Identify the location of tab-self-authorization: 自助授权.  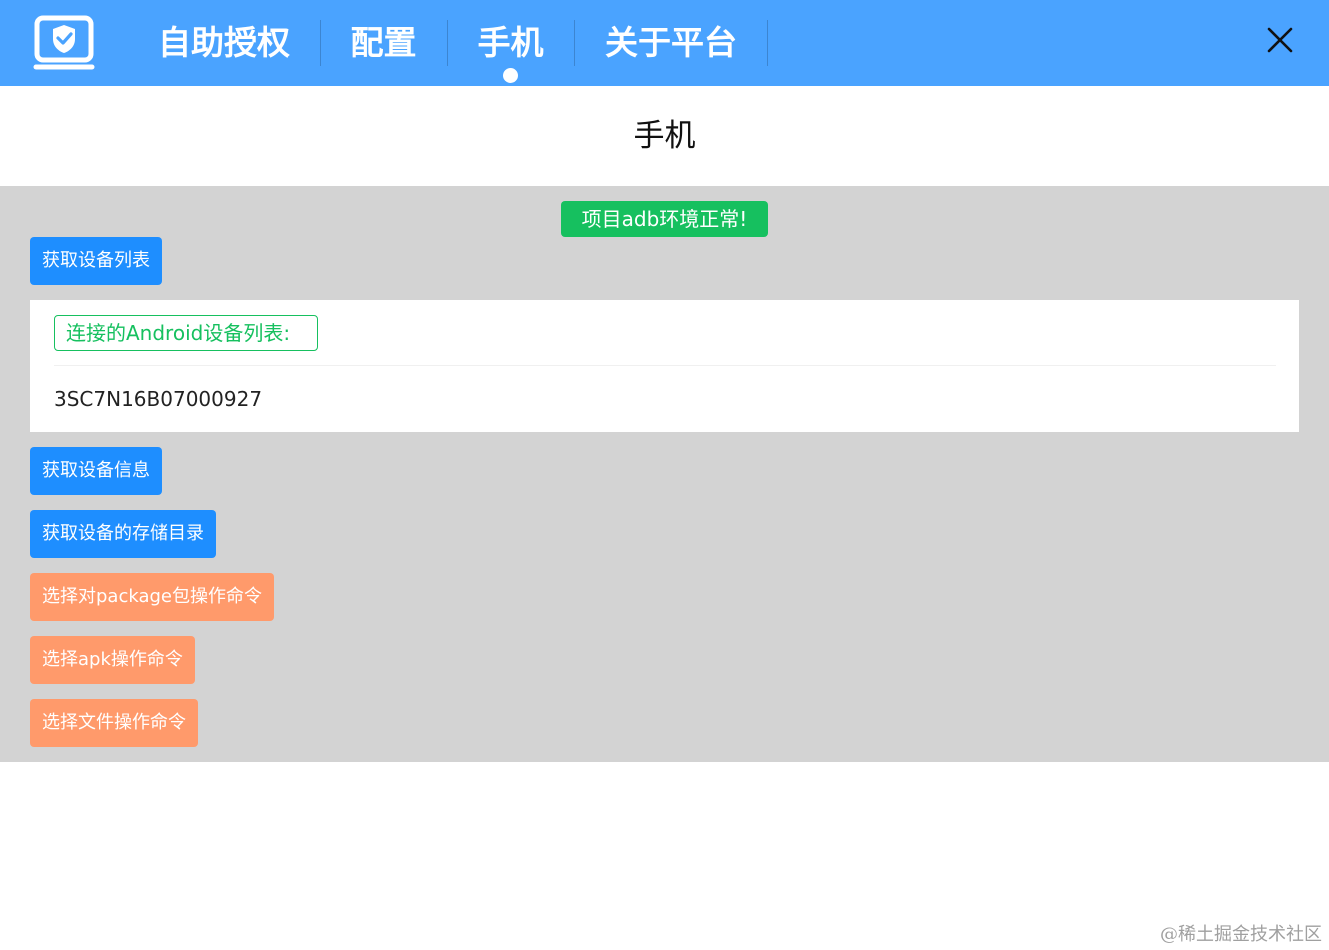
(224, 43).